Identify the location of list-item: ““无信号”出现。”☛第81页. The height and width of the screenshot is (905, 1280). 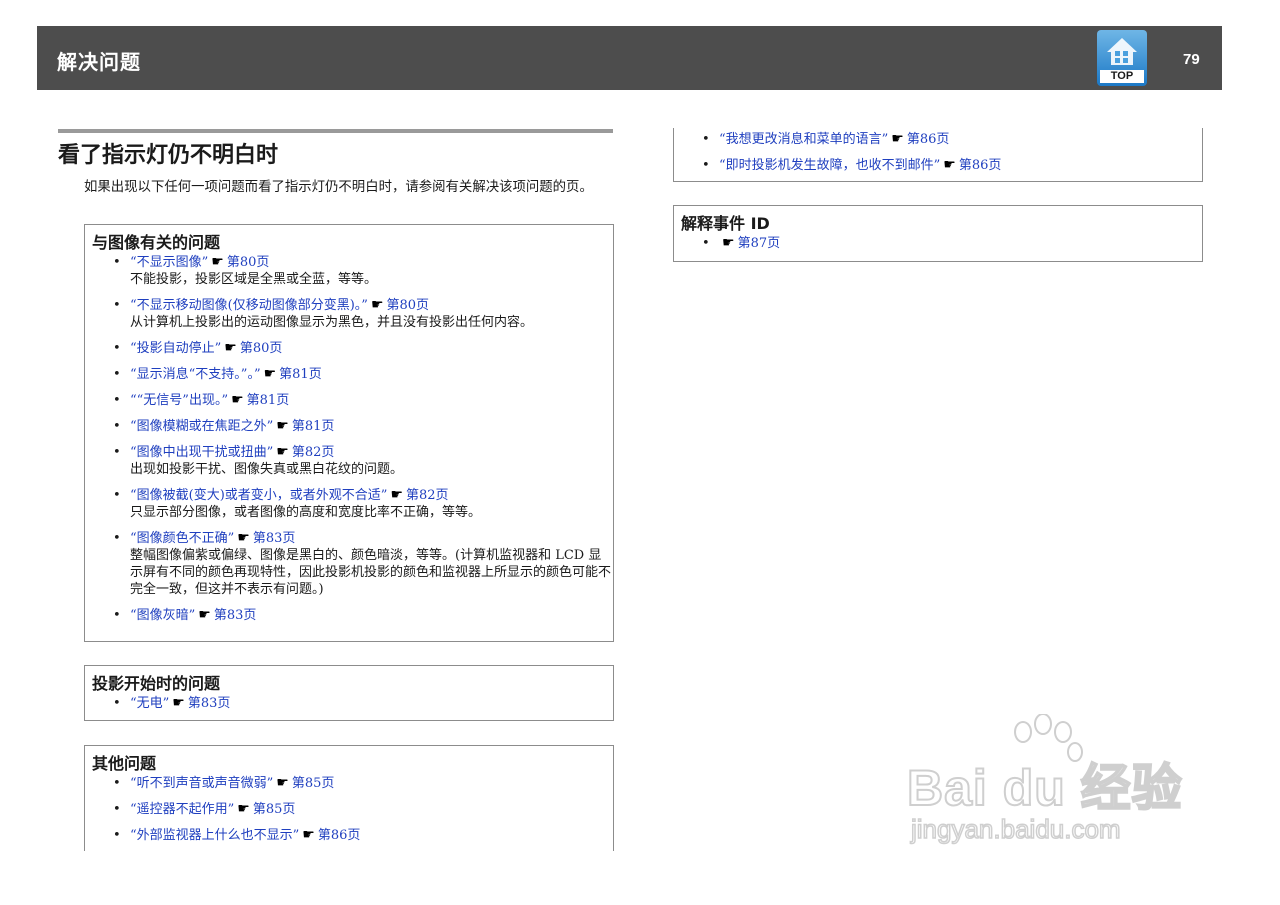
(363, 400).